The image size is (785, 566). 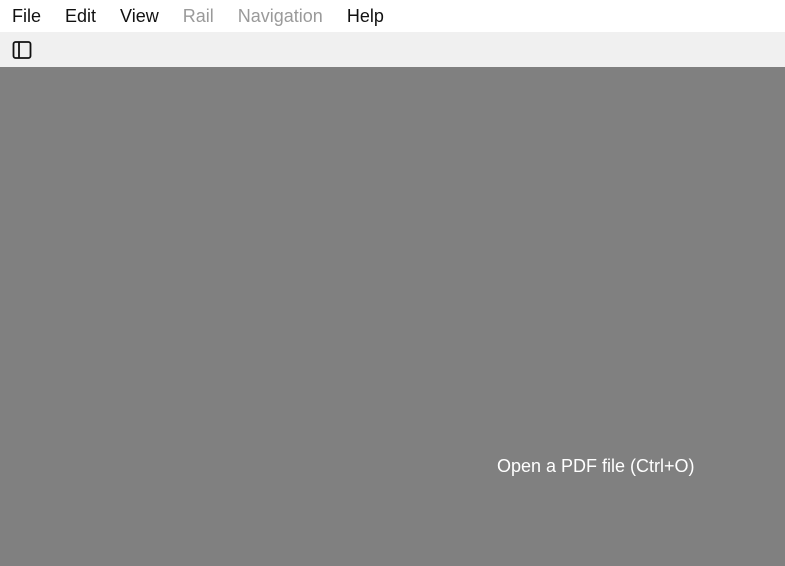 I want to click on menu-view: View, so click(x=139, y=16).